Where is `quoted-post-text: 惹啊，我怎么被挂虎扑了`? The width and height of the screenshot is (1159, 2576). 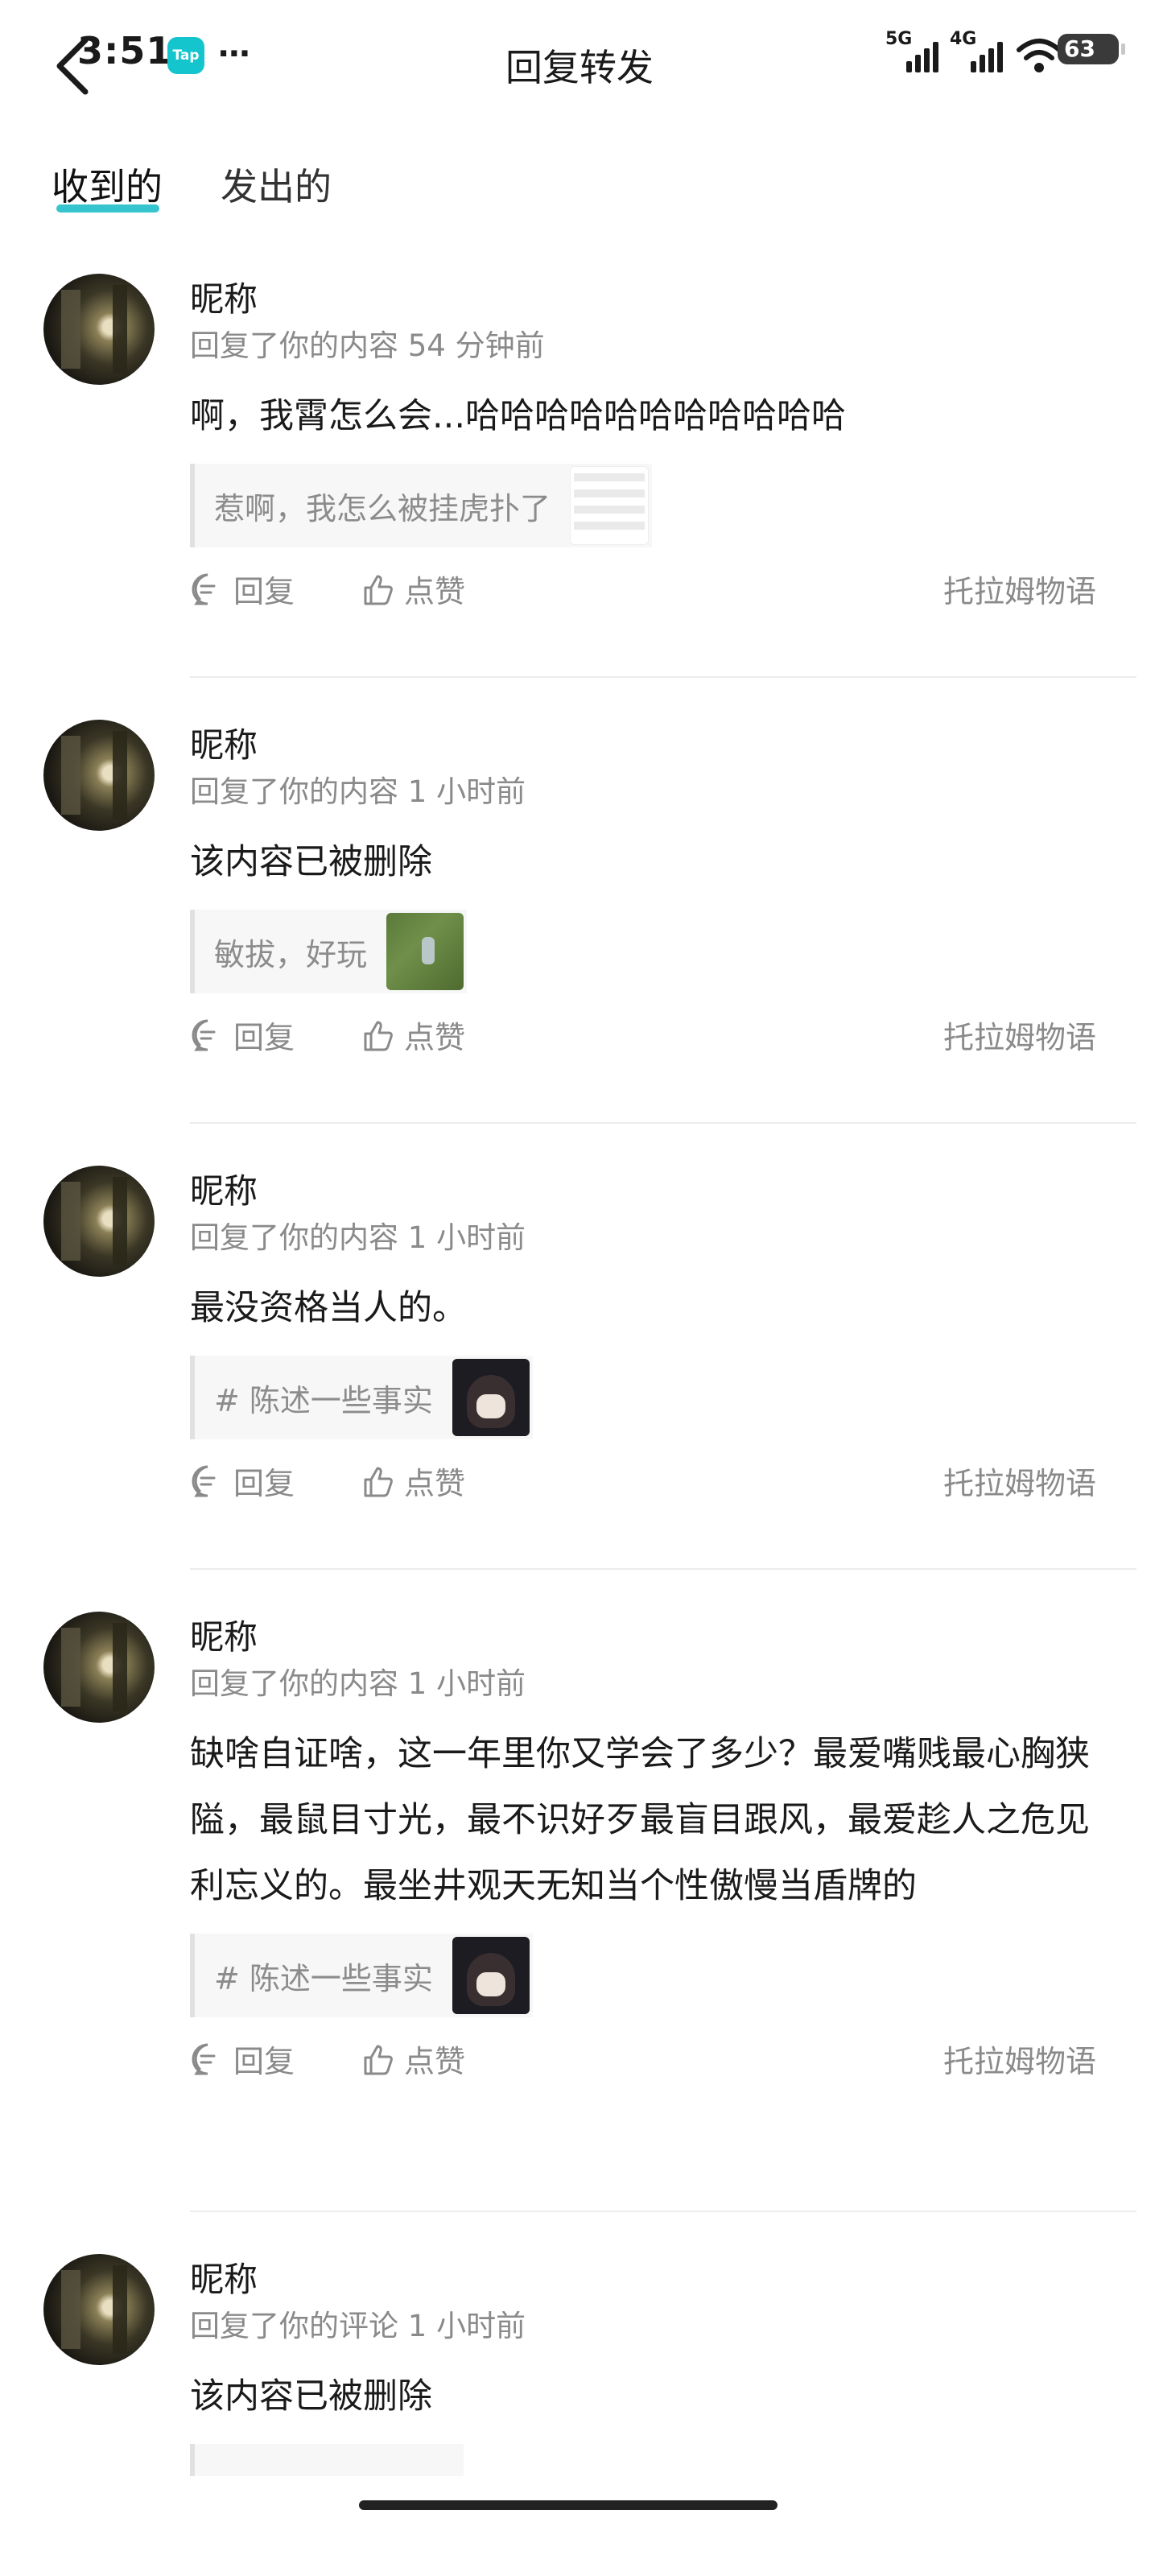
quoted-post-text: 惹啊，我怎么被挂虎扑了 is located at coordinates (382, 508).